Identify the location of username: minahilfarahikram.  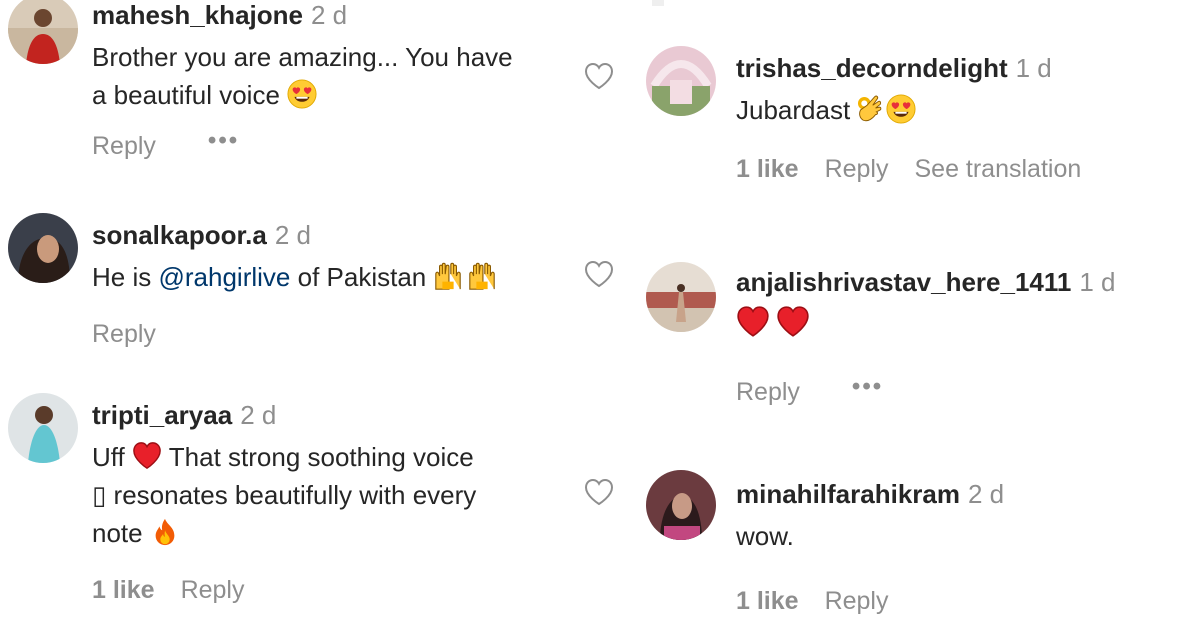
(848, 494).